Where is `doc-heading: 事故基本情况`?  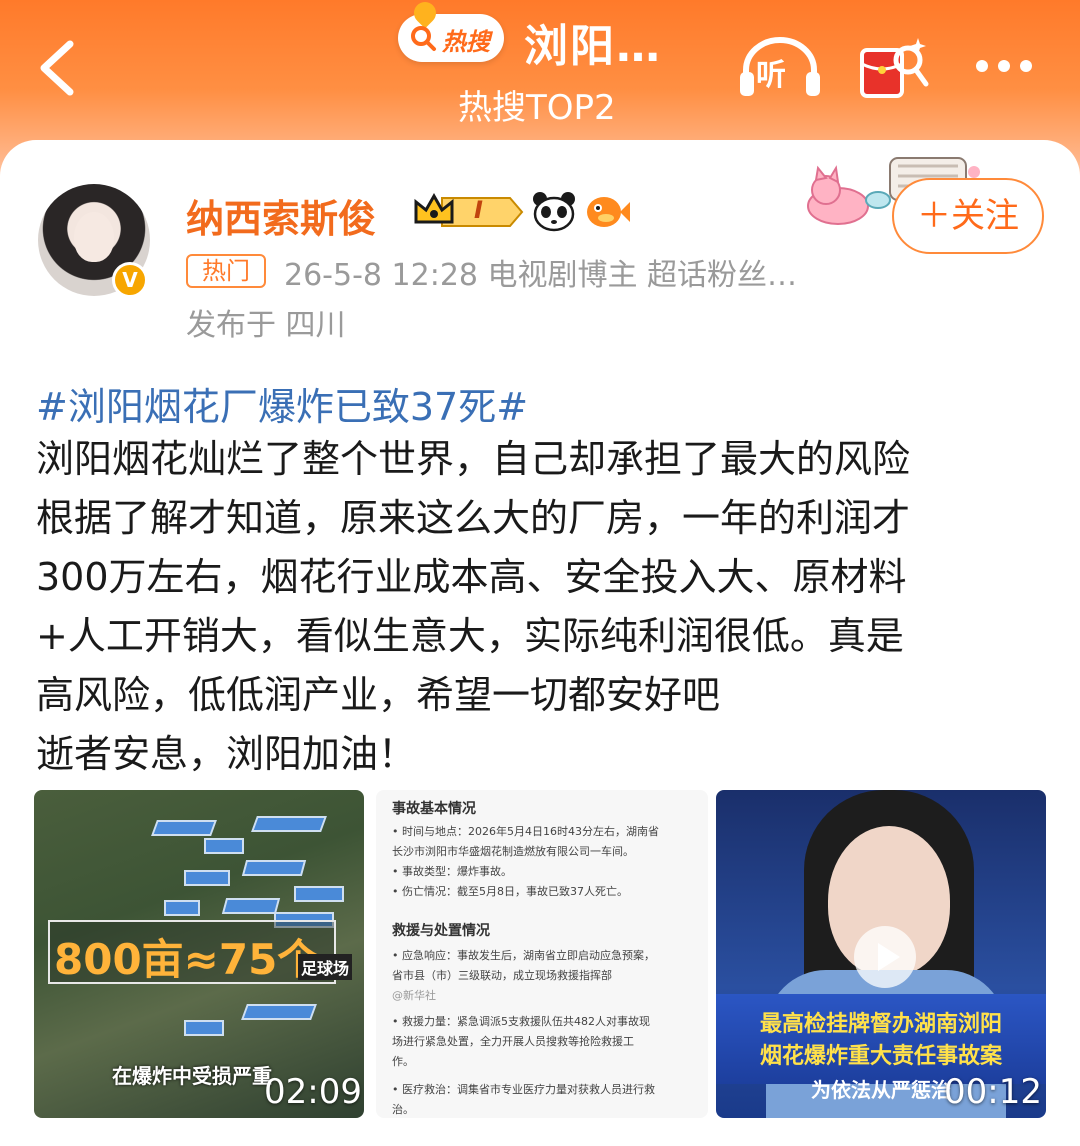
doc-heading: 事故基本情况 is located at coordinates (434, 809).